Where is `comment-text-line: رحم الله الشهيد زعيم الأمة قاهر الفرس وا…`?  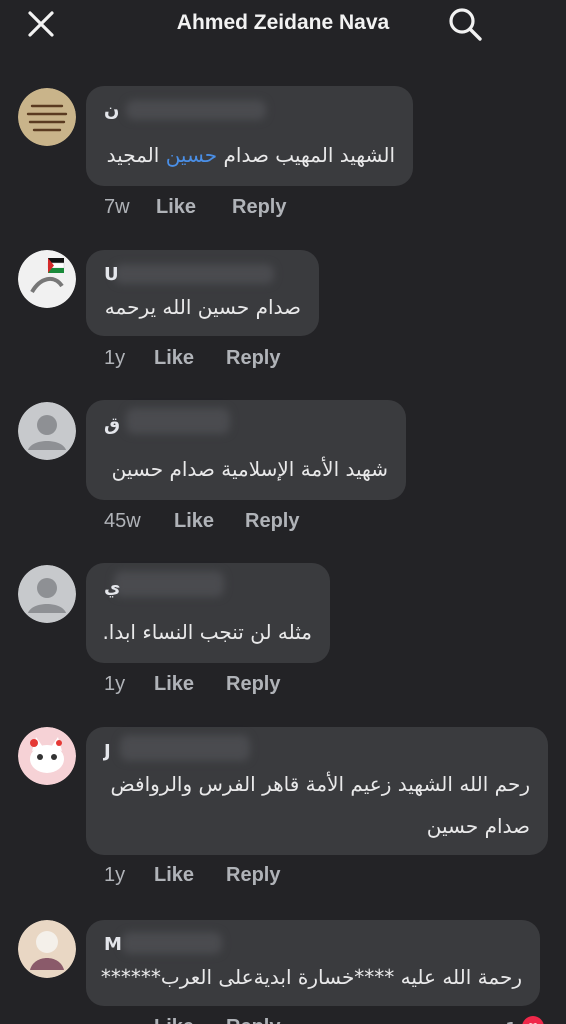
comment-text-line: رحم الله الشهيد زعيم الأمة قاهر الفرس وا… is located at coordinates (320, 784).